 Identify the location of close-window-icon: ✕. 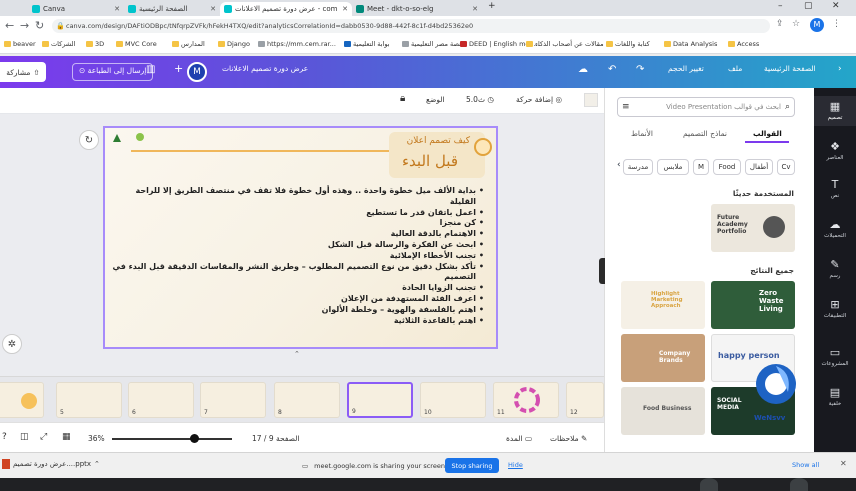
(836, 6).